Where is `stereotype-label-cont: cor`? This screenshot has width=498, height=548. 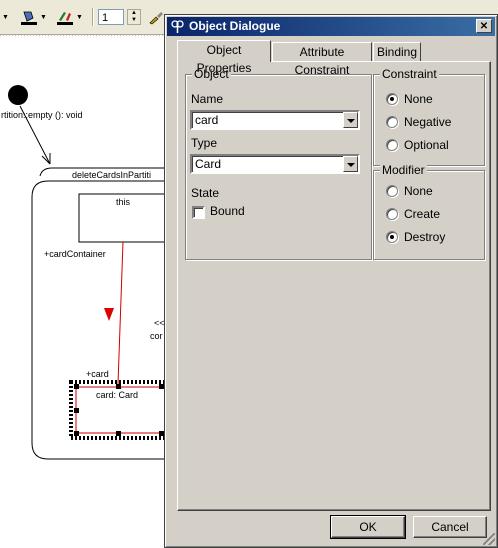
stereotype-label-cont: cor is located at coordinates (156, 336).